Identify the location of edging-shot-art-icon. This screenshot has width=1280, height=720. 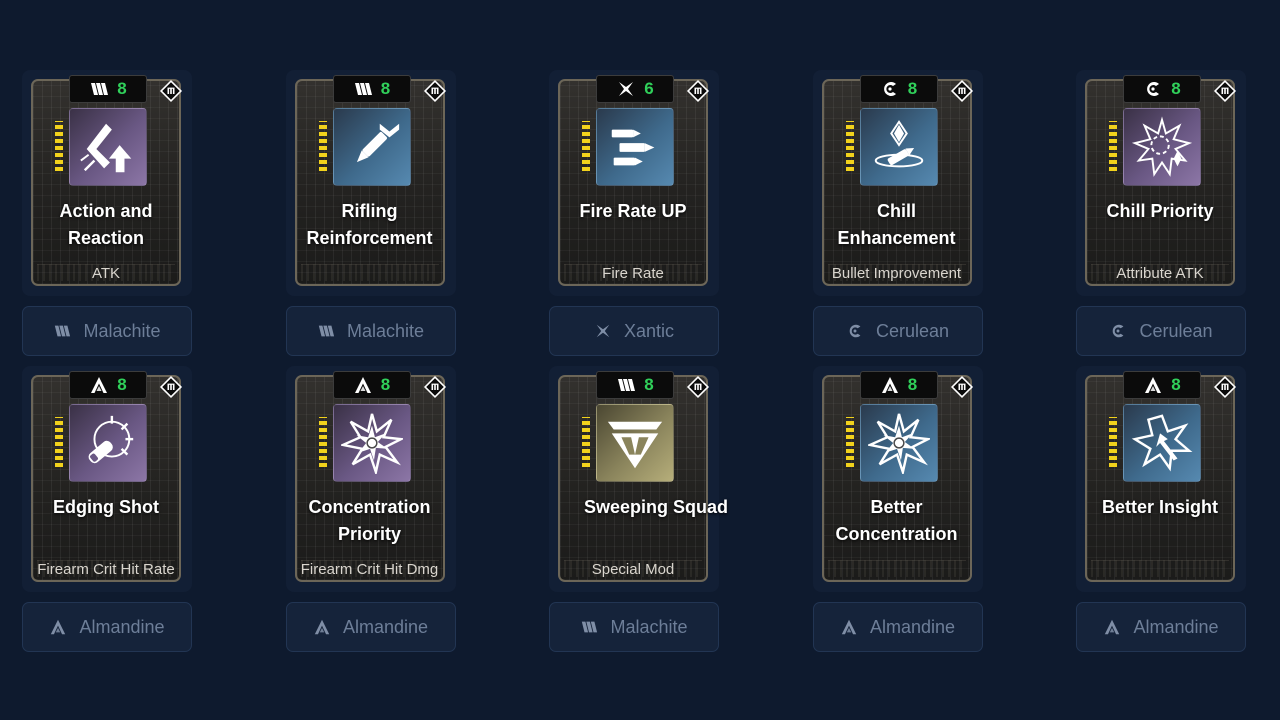
(108, 443).